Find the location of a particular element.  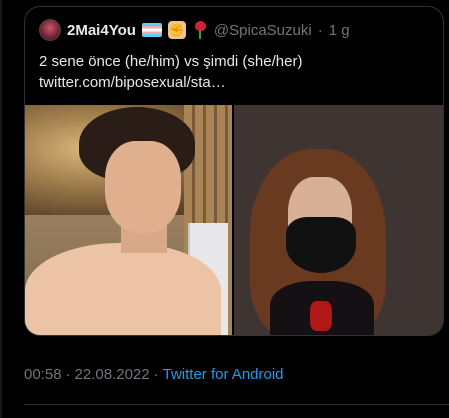

tweet-time: 00:58 is located at coordinates (43, 374).